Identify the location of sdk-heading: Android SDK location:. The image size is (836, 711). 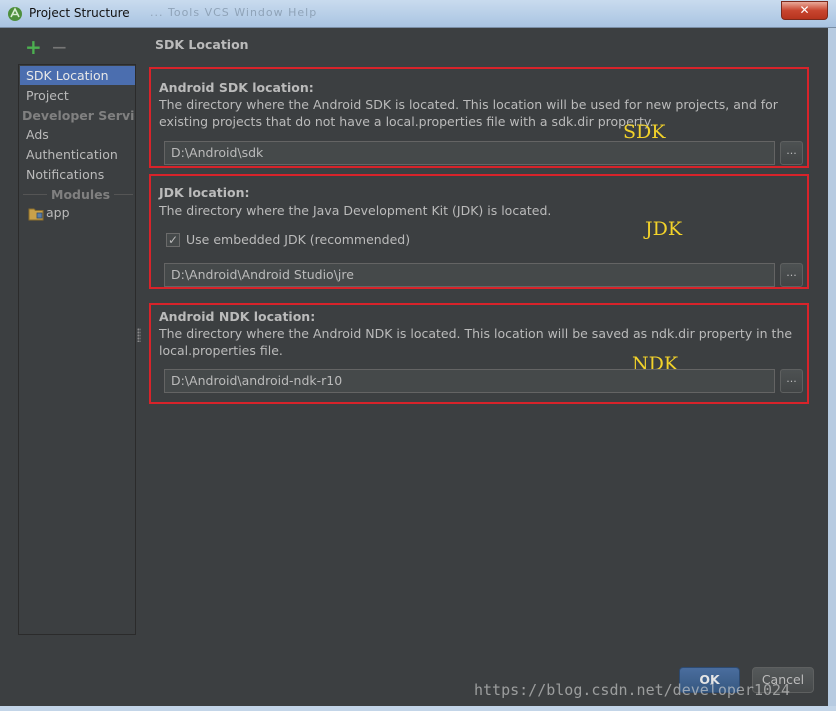
(236, 87).